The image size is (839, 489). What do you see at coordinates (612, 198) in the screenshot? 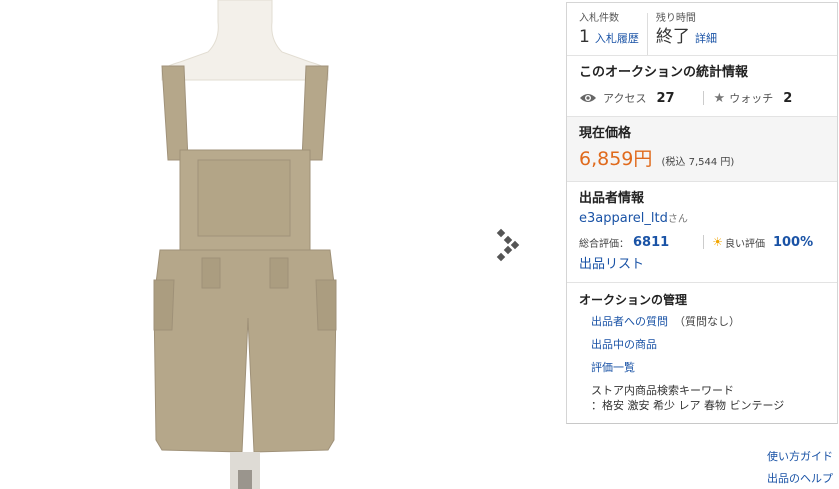
I see `seller-title: 出品者情報` at bounding box center [612, 198].